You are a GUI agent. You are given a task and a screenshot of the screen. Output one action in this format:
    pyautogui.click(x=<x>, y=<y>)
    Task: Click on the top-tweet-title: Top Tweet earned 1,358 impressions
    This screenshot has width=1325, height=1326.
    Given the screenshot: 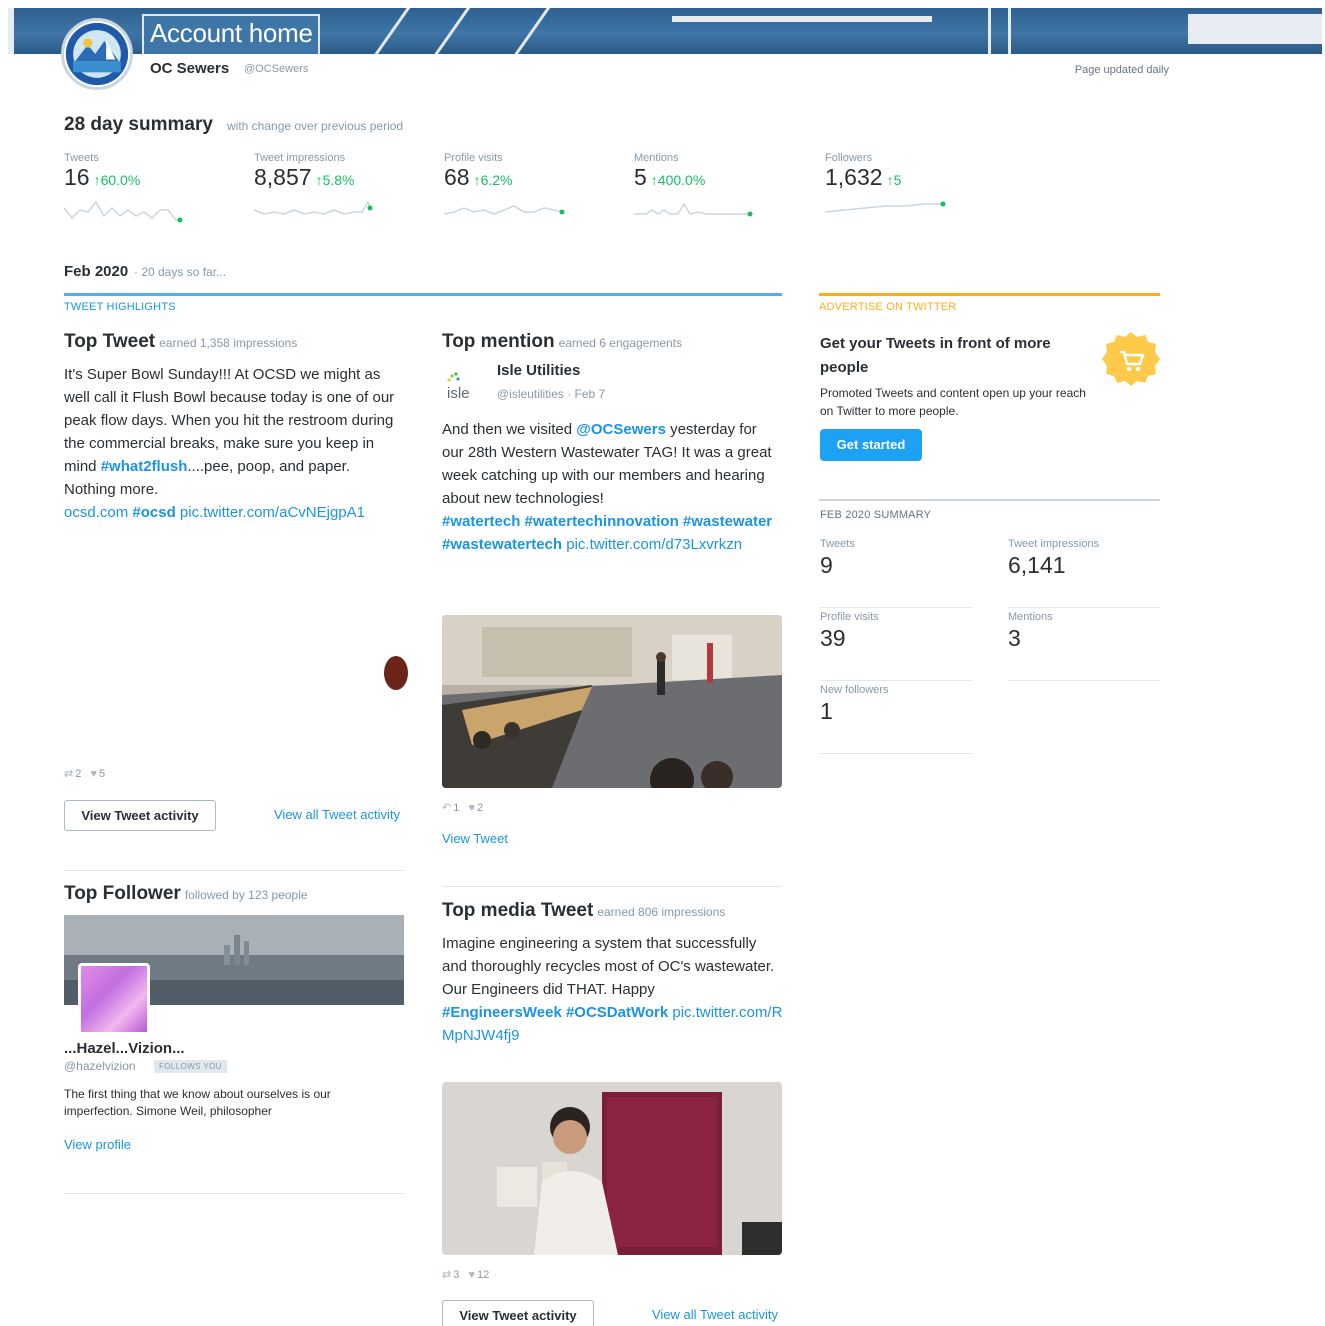 What is the action you would take?
    pyautogui.click(x=181, y=341)
    